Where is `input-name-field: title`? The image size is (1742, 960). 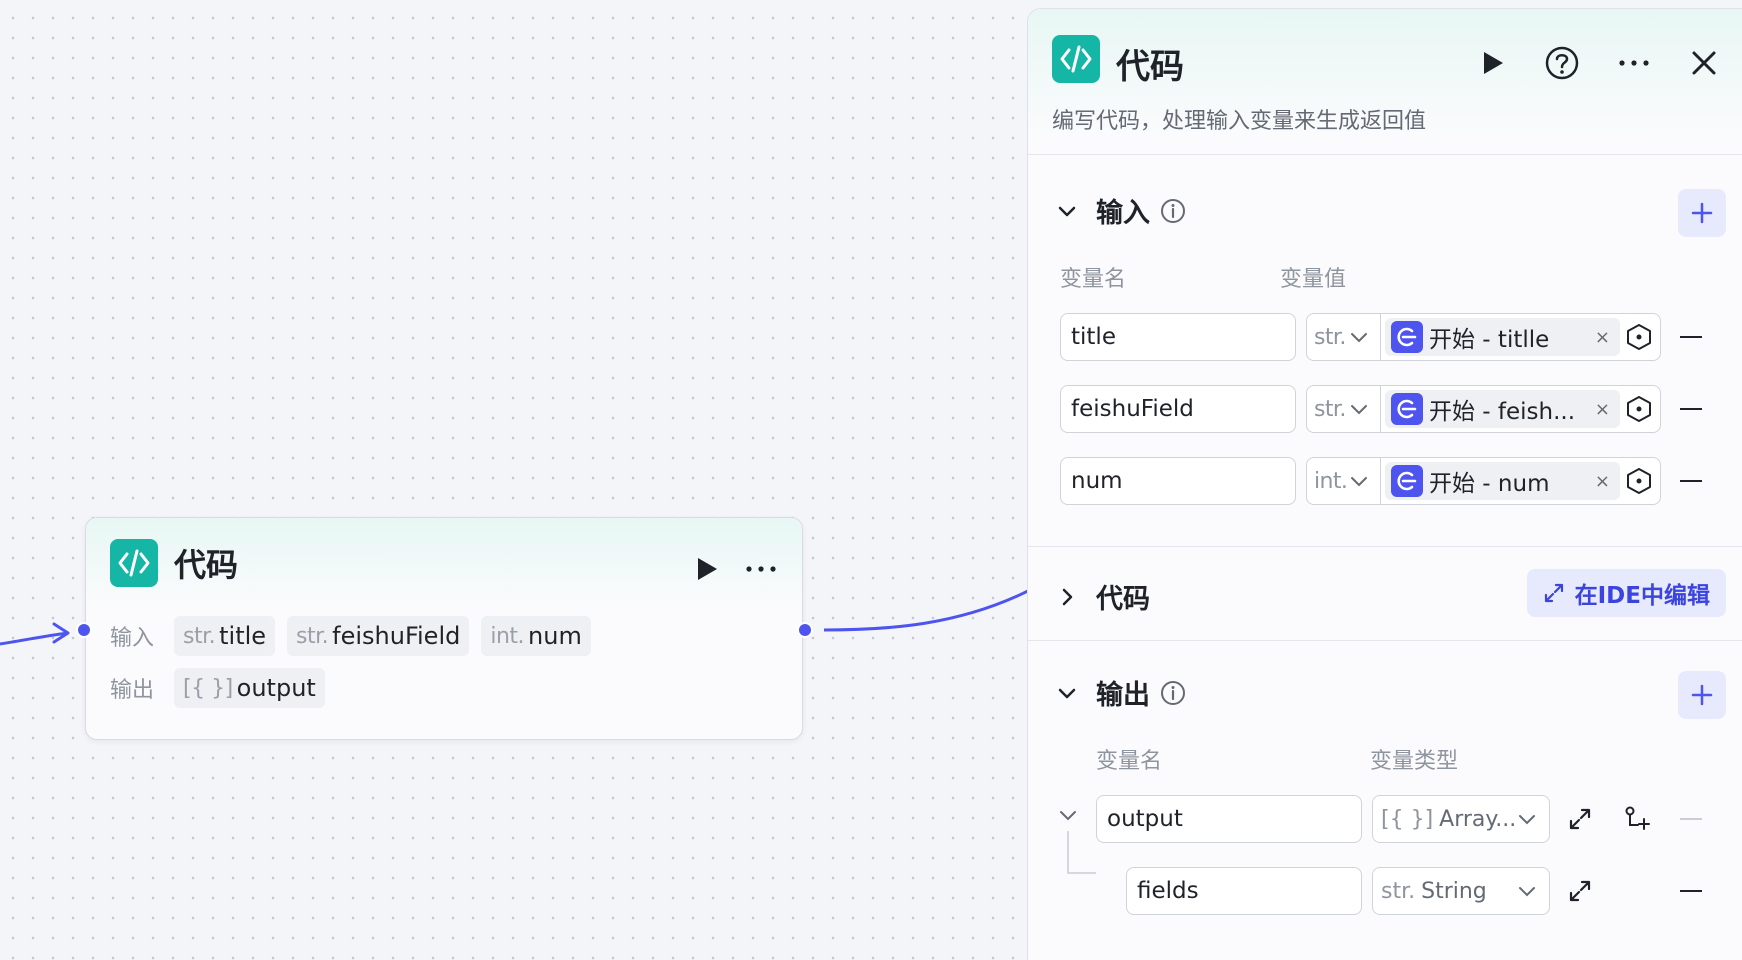 input-name-field: title is located at coordinates (1178, 337).